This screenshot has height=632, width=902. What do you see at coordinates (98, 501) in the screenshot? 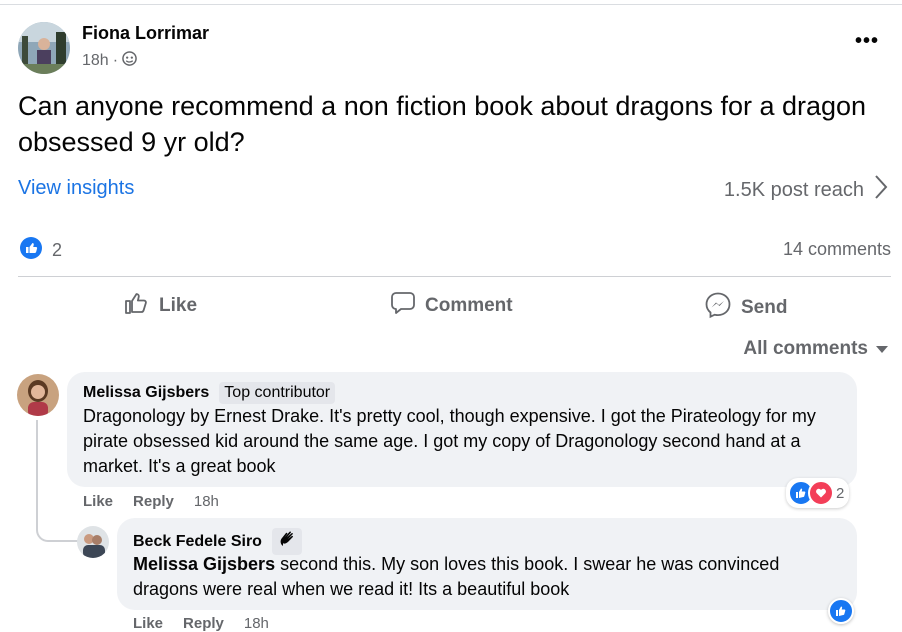
I see `comment-like-button: Like` at bounding box center [98, 501].